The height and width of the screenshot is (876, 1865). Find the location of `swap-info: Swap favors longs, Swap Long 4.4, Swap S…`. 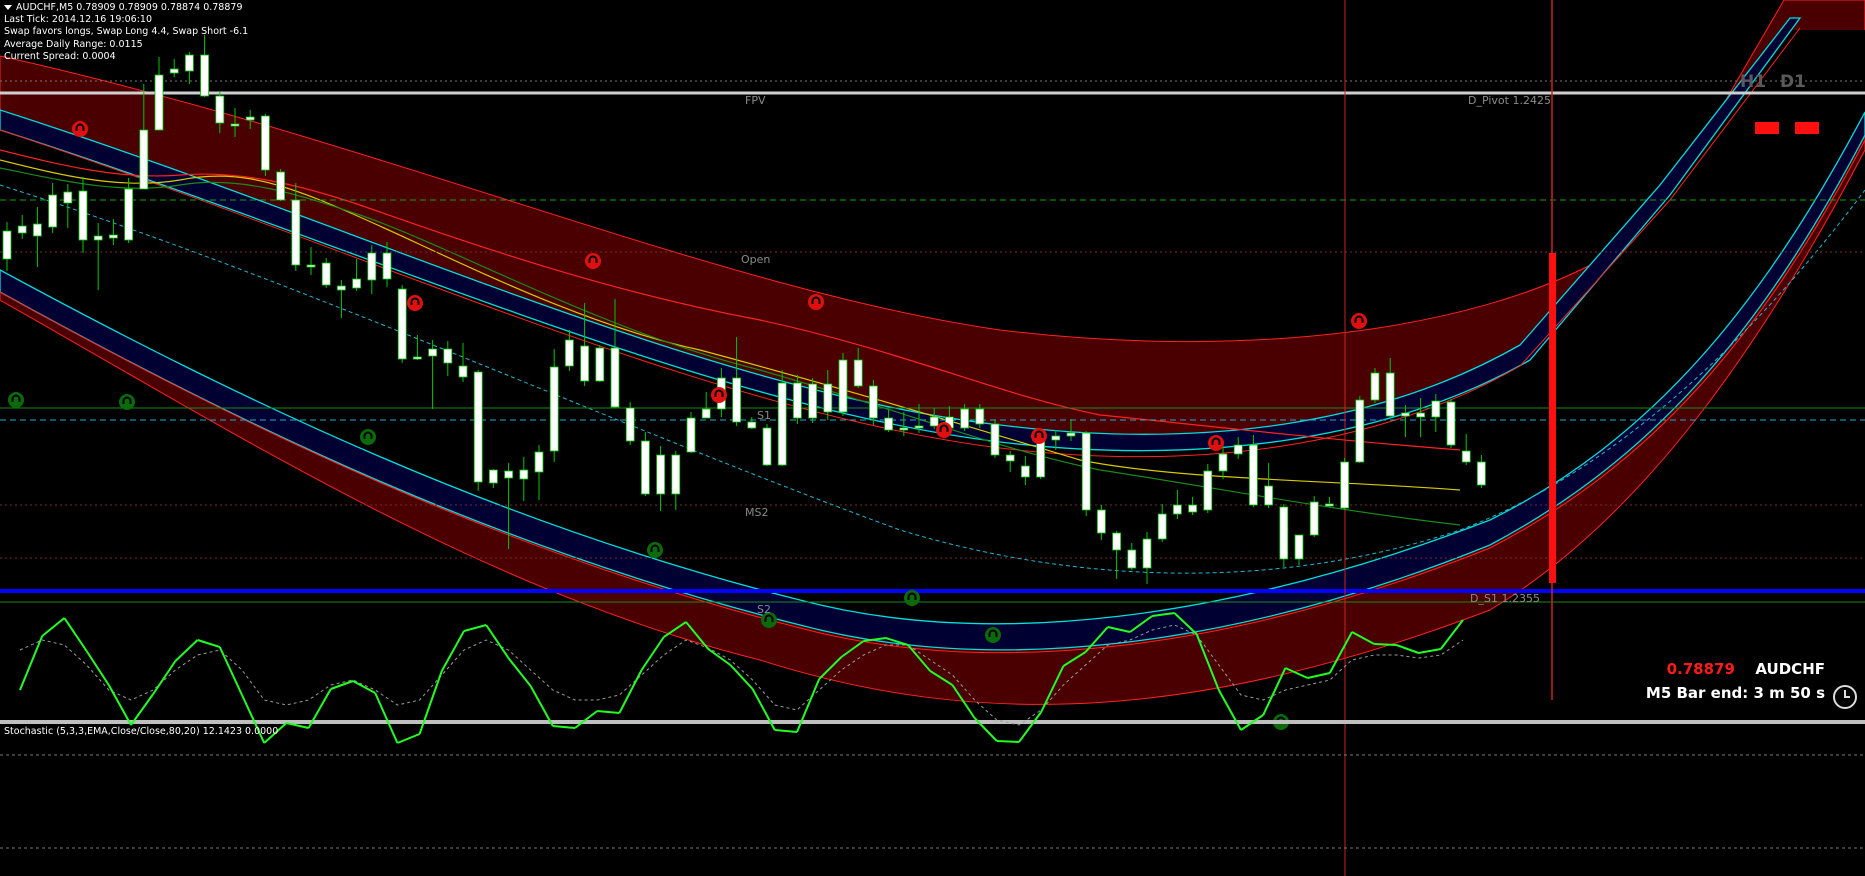

swap-info: Swap favors longs, Swap Long 4.4, Swap S… is located at coordinates (126, 32).